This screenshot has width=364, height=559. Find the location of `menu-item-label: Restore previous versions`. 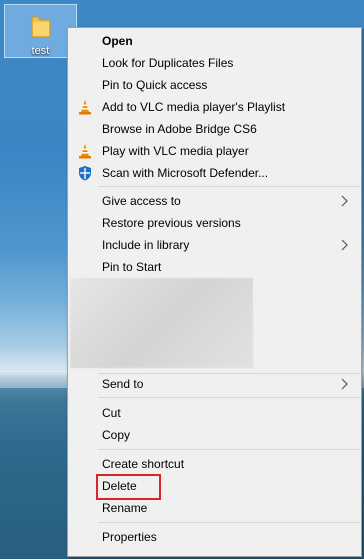

menu-item-label: Restore previous versions is located at coordinates (171, 223).